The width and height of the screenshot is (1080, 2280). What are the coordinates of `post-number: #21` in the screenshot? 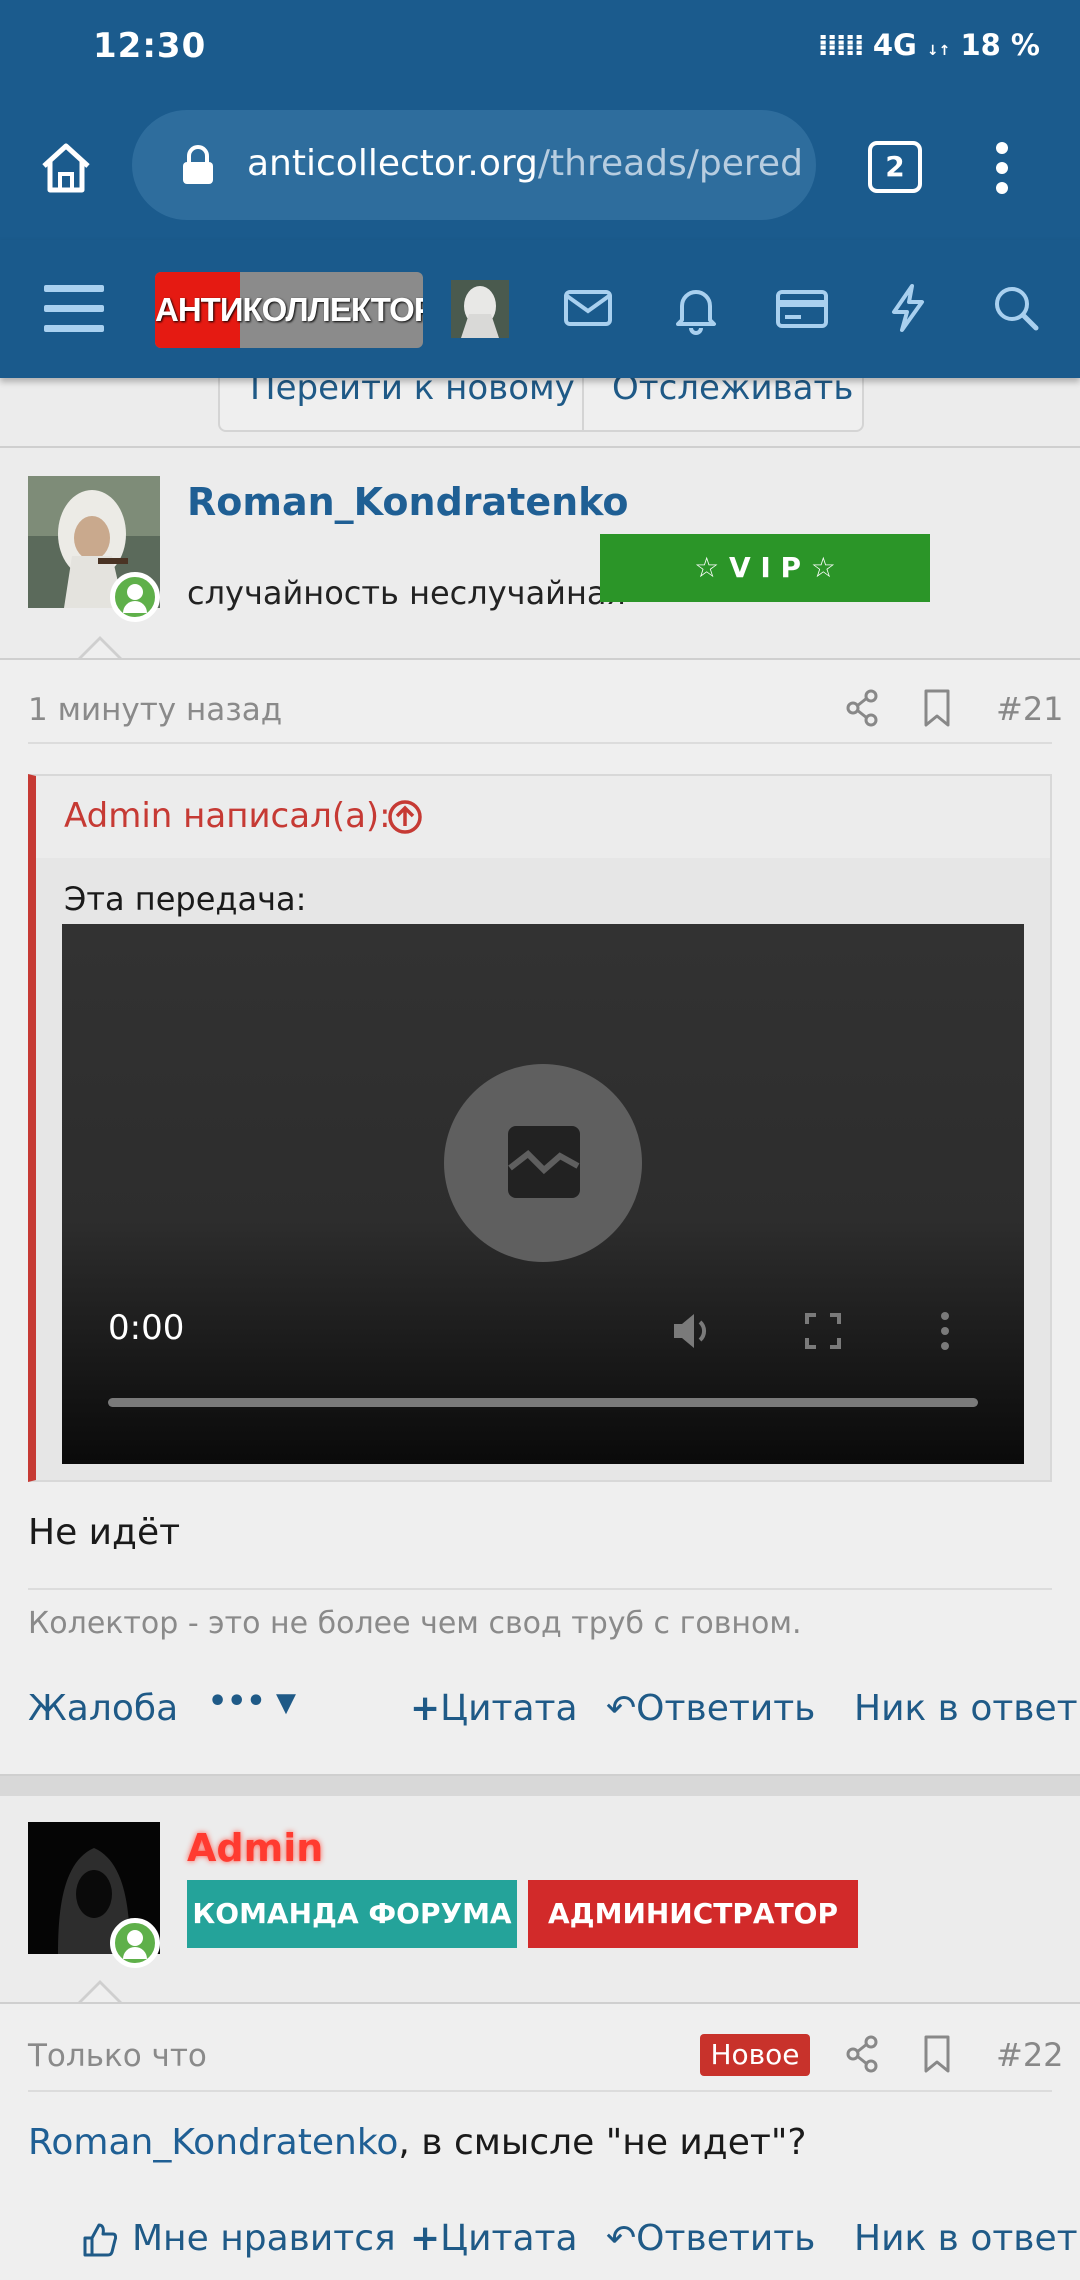 It's located at (1030, 709).